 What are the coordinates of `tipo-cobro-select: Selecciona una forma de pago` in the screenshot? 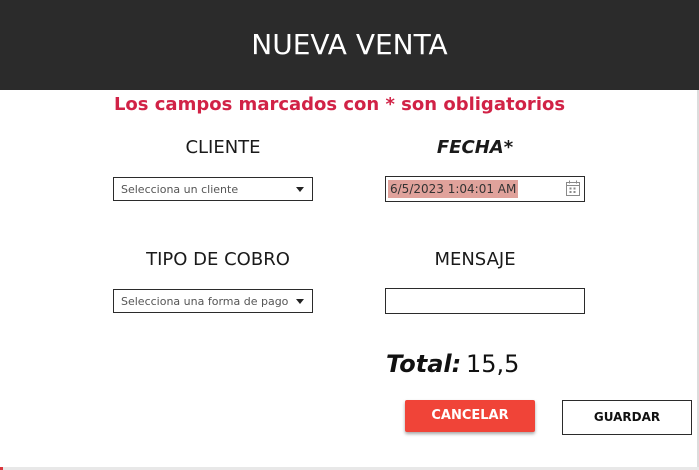 It's located at (213, 301).